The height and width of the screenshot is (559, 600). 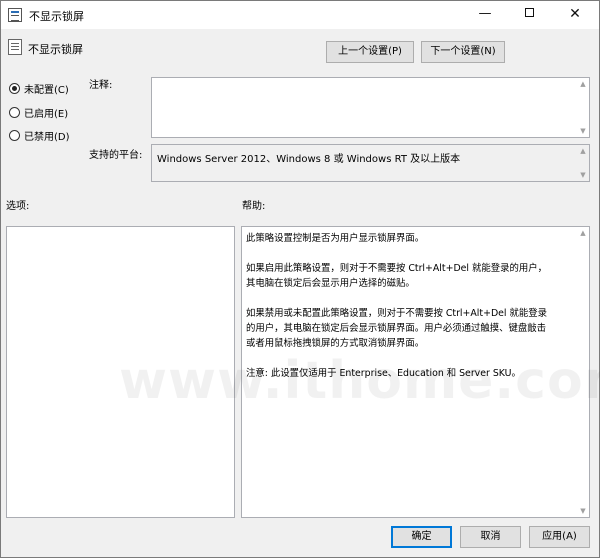 What do you see at coordinates (583, 163) in the screenshot?
I see `platform-scrollbar: ▲ ▼` at bounding box center [583, 163].